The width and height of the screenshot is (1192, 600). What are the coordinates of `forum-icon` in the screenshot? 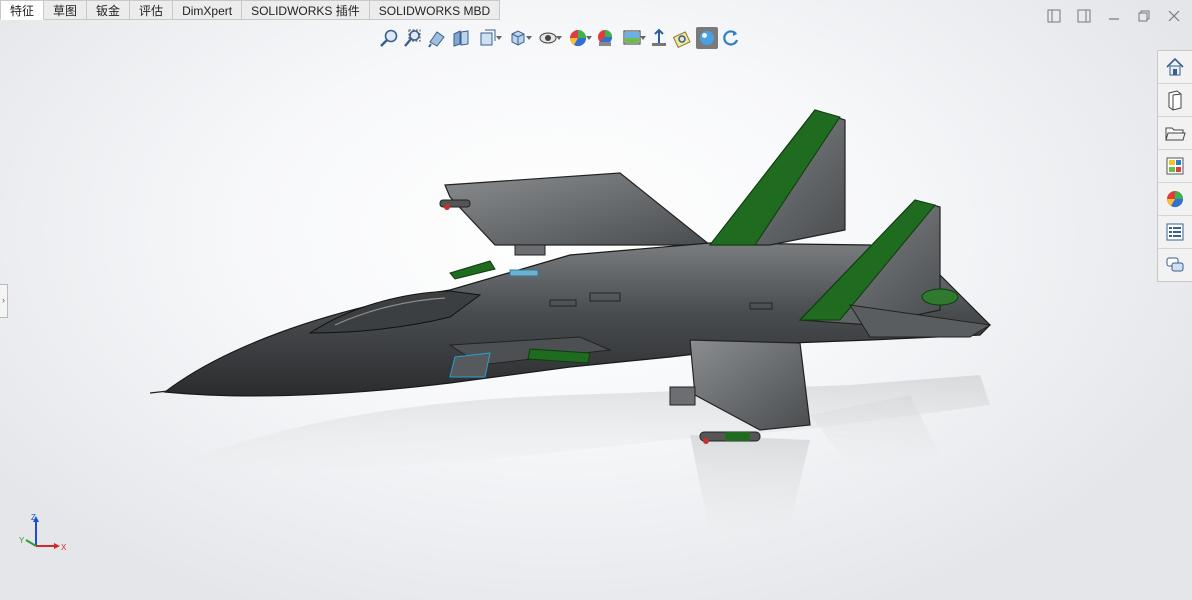 It's located at (1175, 265).